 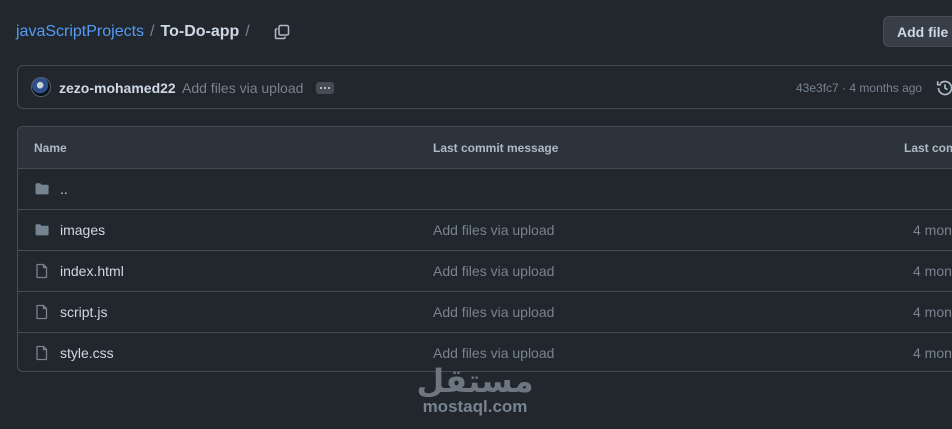 What do you see at coordinates (923, 31) in the screenshot?
I see `add-file-label: Add file` at bounding box center [923, 31].